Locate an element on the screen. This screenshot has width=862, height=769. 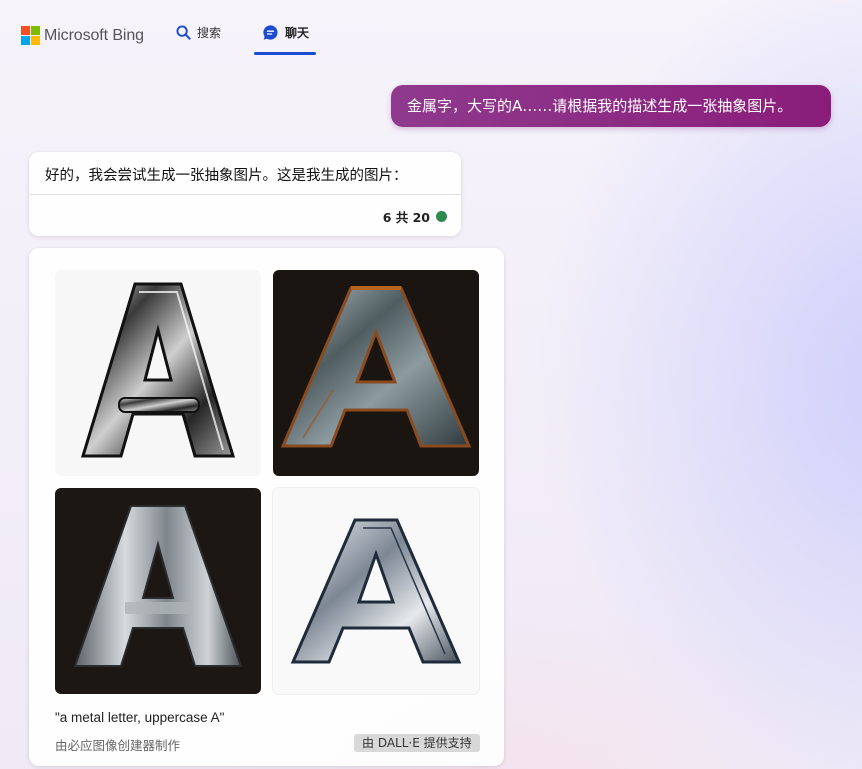
image-prompt-text: "a metal letter, uppercase A" is located at coordinates (140, 717).